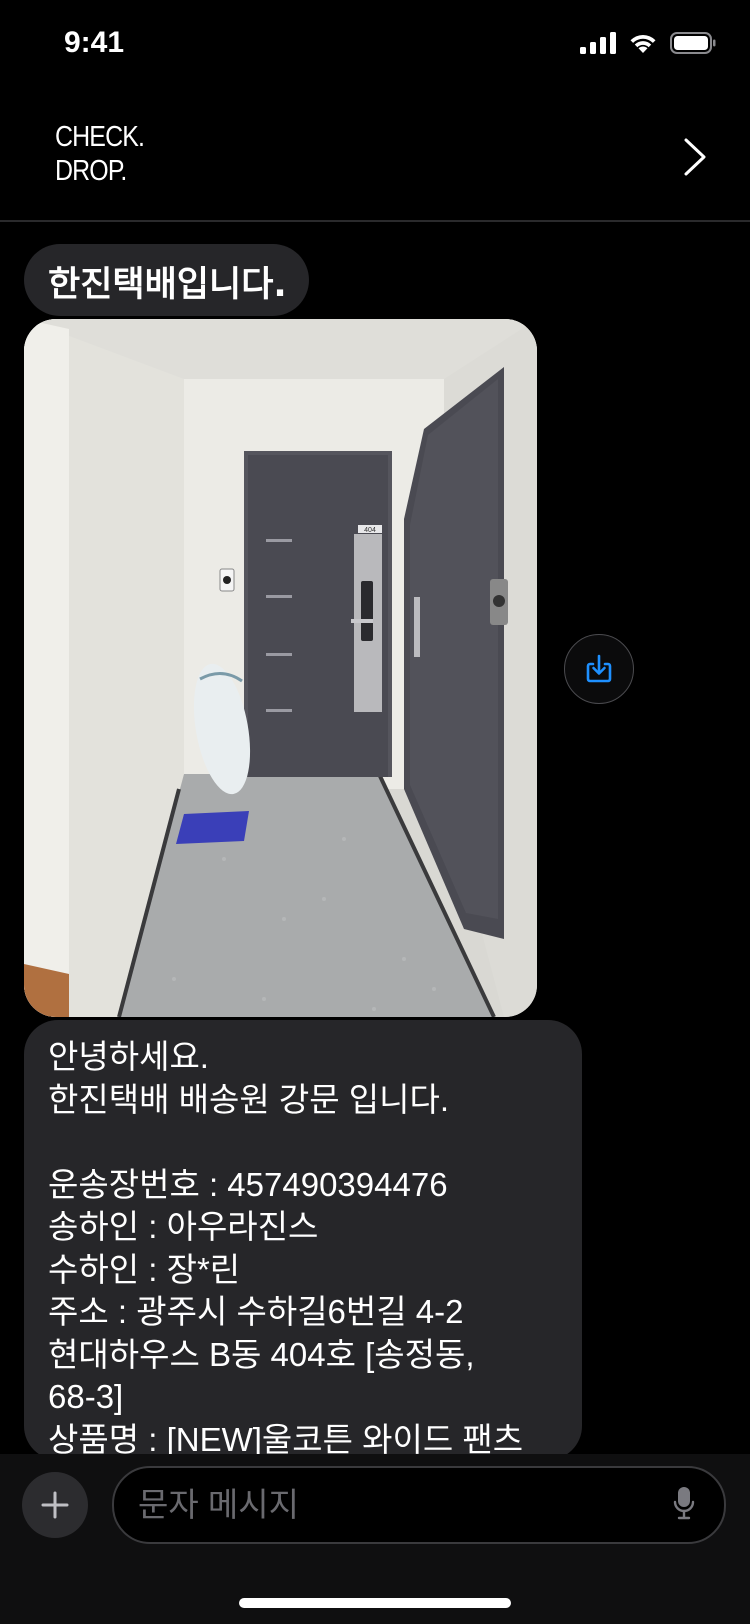 This screenshot has width=750, height=1624. What do you see at coordinates (94, 42) in the screenshot?
I see `status-time: 9:41` at bounding box center [94, 42].